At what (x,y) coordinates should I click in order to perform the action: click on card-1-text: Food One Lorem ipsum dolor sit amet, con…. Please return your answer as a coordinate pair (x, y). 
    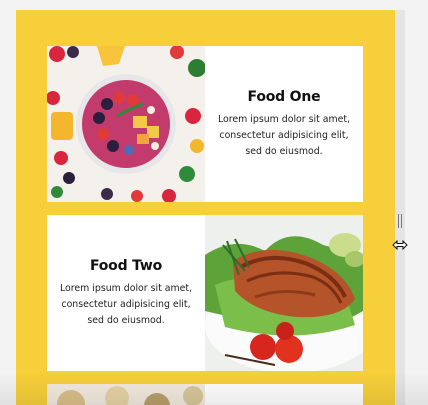
    Looking at the image, I should click on (284, 124).